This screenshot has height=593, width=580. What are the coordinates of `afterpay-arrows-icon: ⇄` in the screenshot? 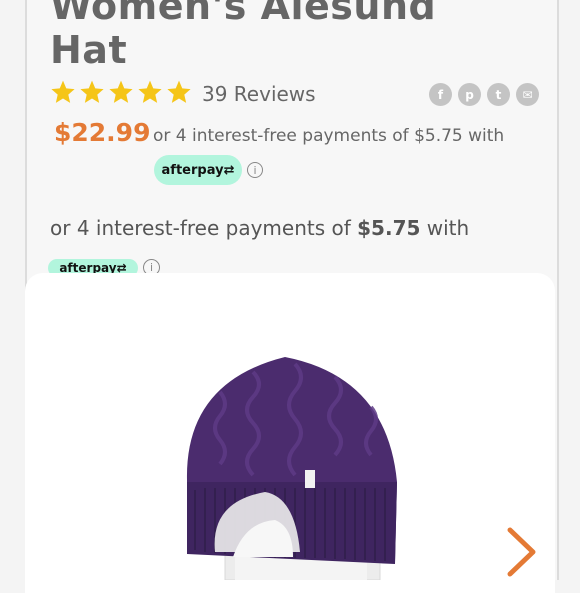 It's located at (229, 170).